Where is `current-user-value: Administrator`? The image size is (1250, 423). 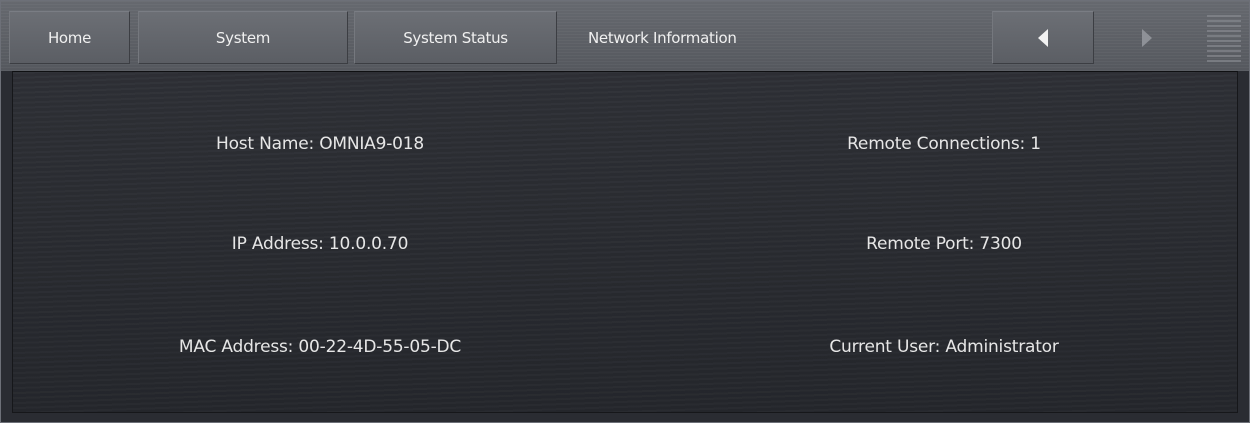
current-user-value: Administrator is located at coordinates (1002, 347).